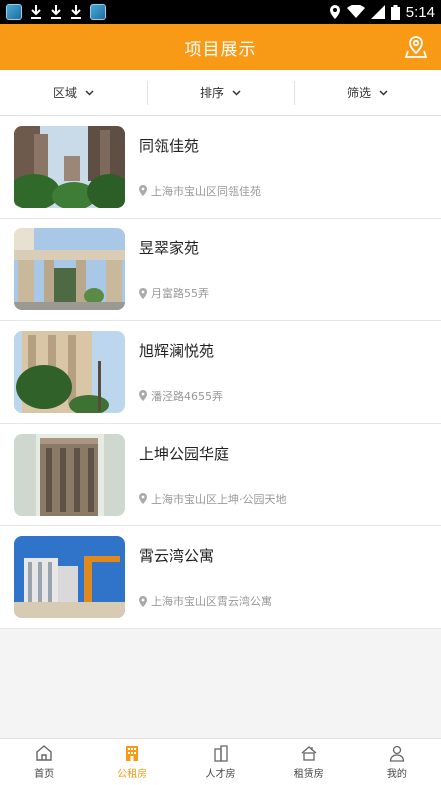  Describe the element at coordinates (211, 602) in the screenshot. I see `address-text: 上海市宝山区霄云湾公寓` at that location.